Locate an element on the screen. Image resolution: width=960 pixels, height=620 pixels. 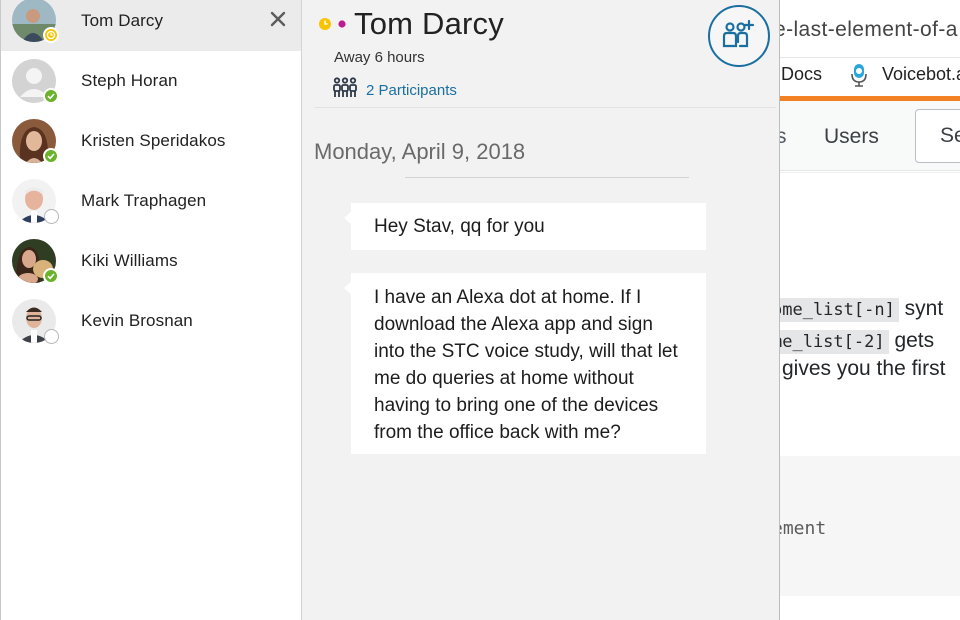
close-icon is located at coordinates (278, 19).